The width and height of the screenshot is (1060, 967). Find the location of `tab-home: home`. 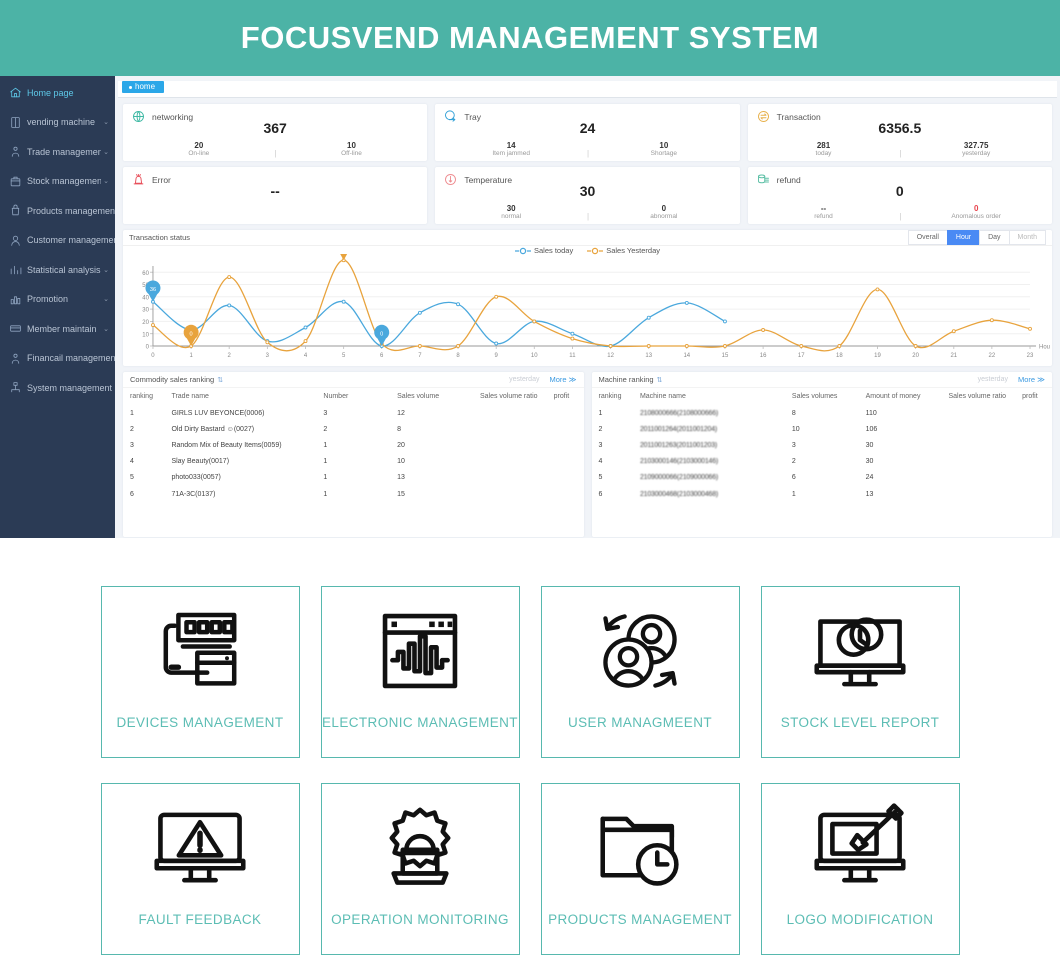

tab-home: home is located at coordinates (143, 87).